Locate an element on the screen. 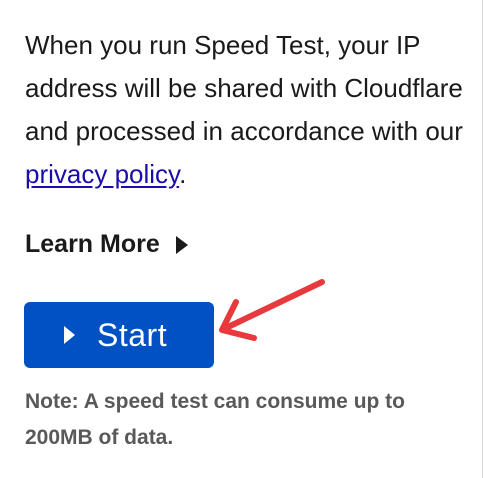 Image resolution: width=483 pixels, height=478 pixels. start-button-label: Start is located at coordinates (132, 334).